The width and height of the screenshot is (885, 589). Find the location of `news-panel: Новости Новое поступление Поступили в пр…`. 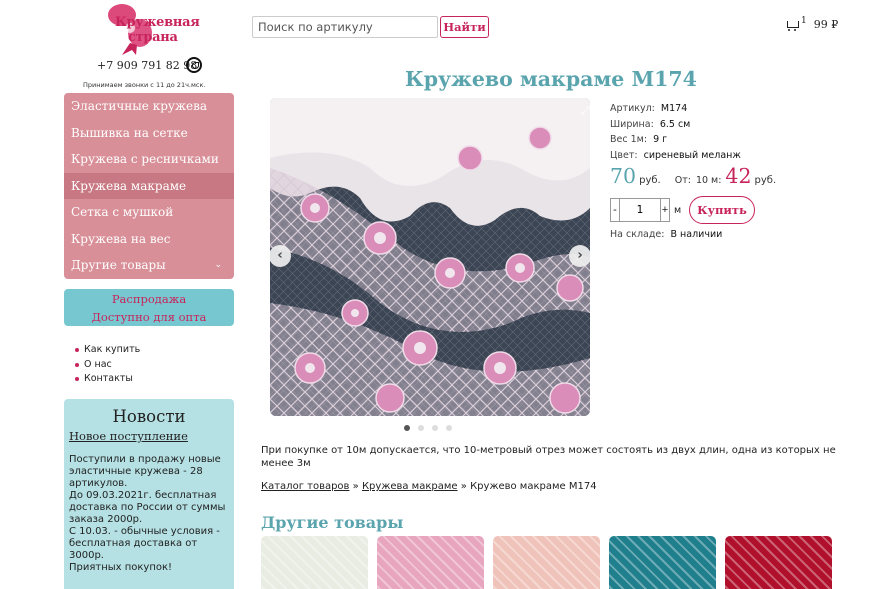

news-panel: Новости Новое поступление Поступили в пр… is located at coordinates (149, 494).